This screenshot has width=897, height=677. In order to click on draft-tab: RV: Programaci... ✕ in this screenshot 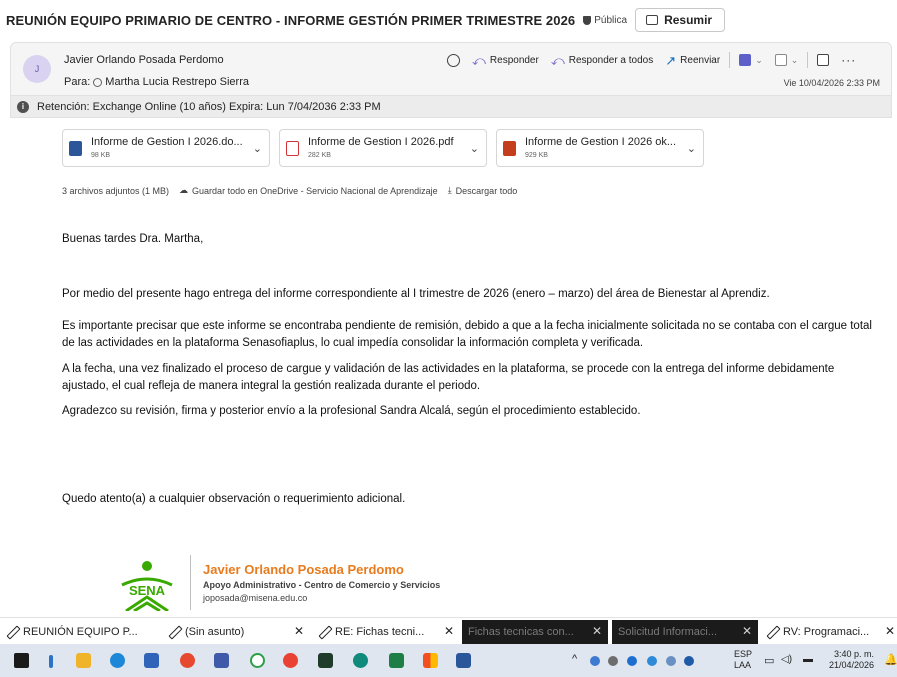, I will do `click(828, 632)`.